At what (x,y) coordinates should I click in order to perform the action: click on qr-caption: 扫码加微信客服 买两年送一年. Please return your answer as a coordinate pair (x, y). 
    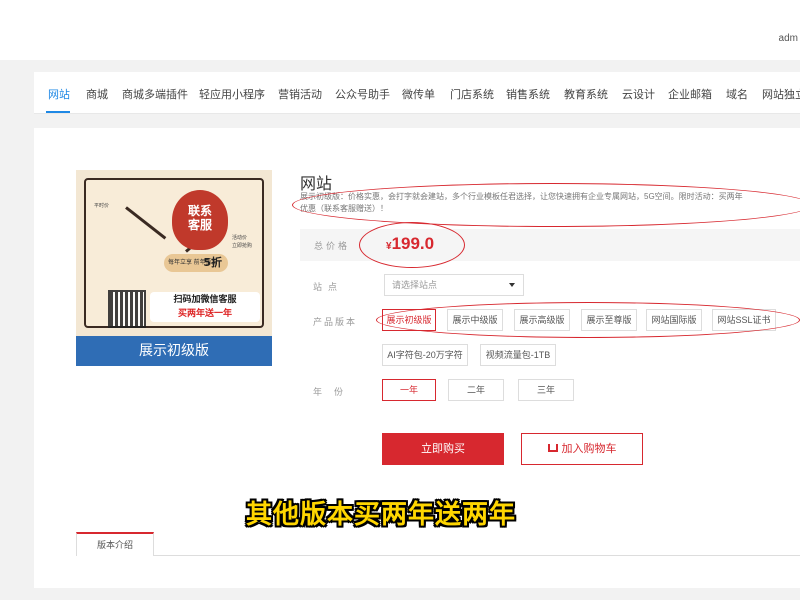
    Looking at the image, I should click on (205, 307).